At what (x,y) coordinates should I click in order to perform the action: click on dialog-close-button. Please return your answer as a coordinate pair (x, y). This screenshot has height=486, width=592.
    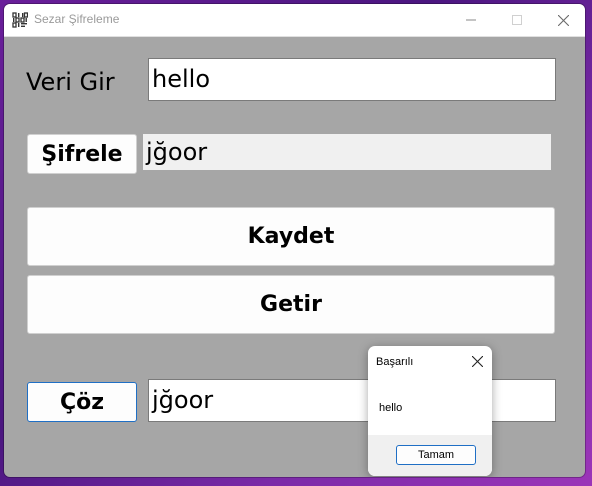
    Looking at the image, I should click on (477, 361).